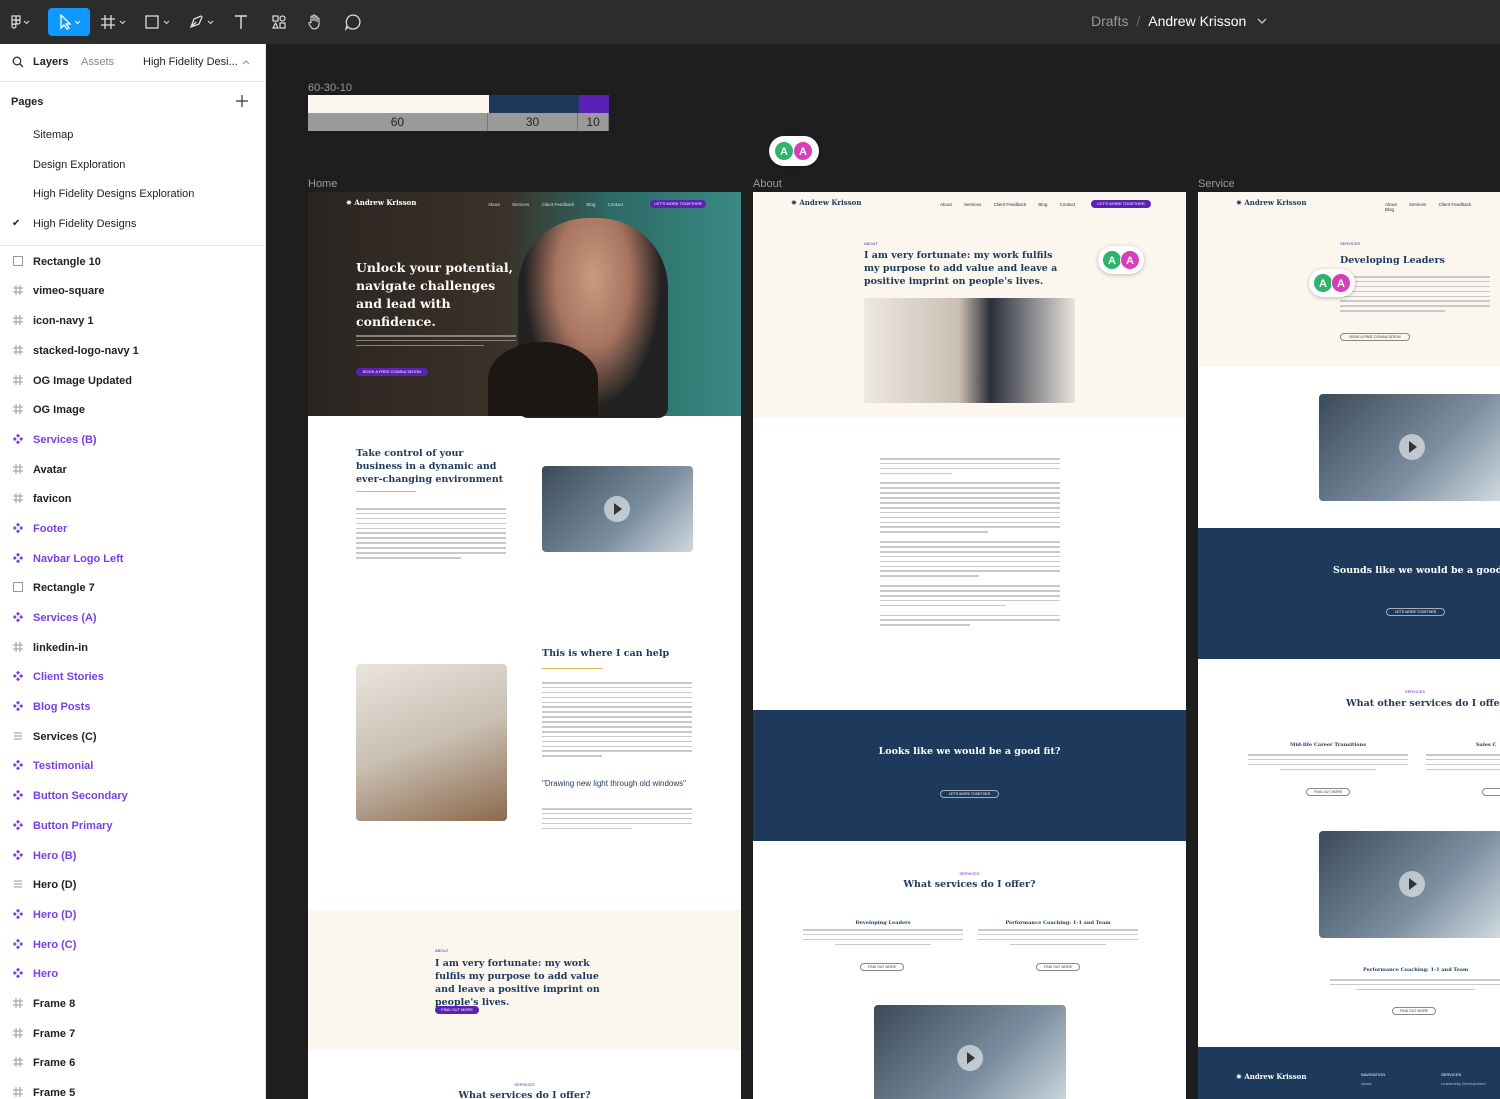 Image resolution: width=1500 pixels, height=1099 pixels. I want to click on shape-tool-button, so click(159, 22).